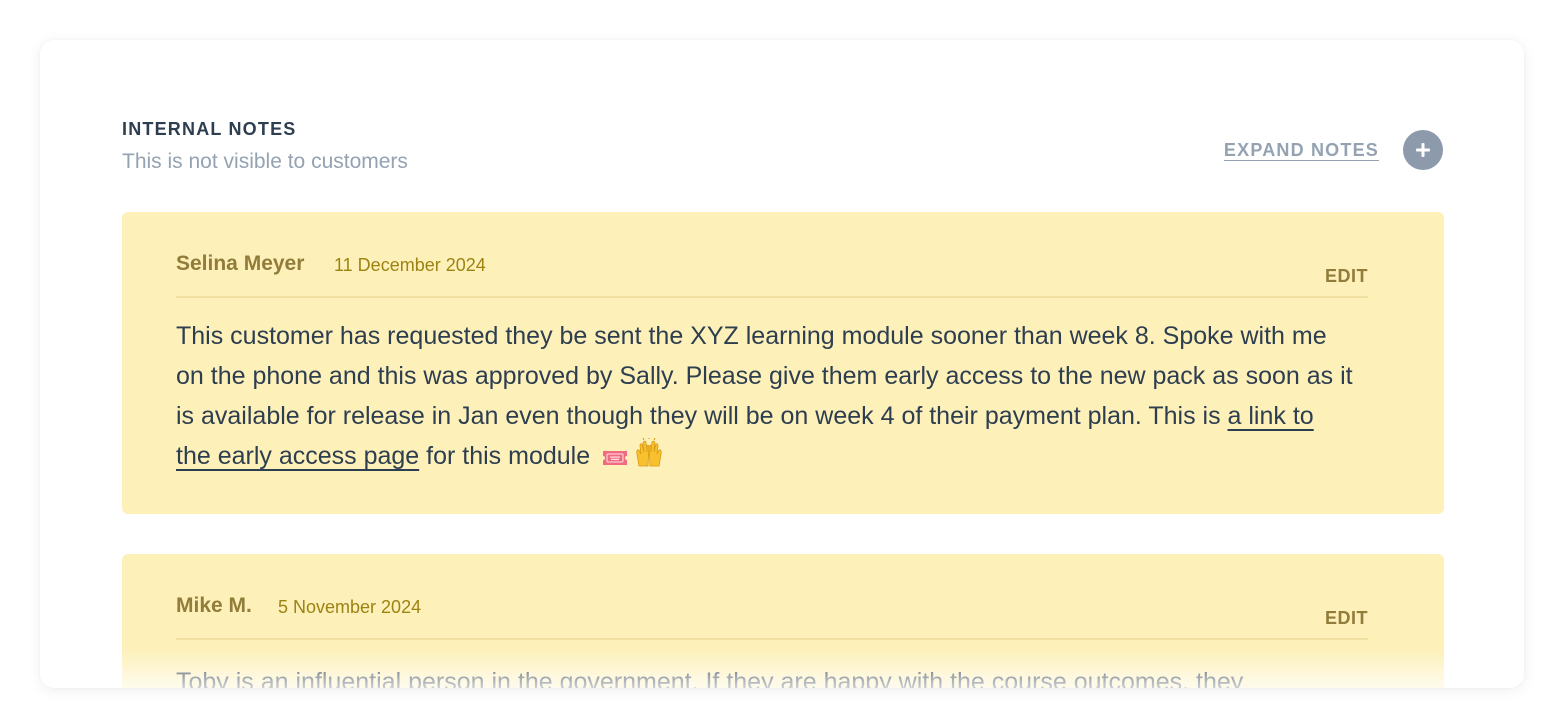 The width and height of the screenshot is (1564, 728). What do you see at coordinates (1301, 150) in the screenshot?
I see `expand-notes-link: EXPAND NOTES` at bounding box center [1301, 150].